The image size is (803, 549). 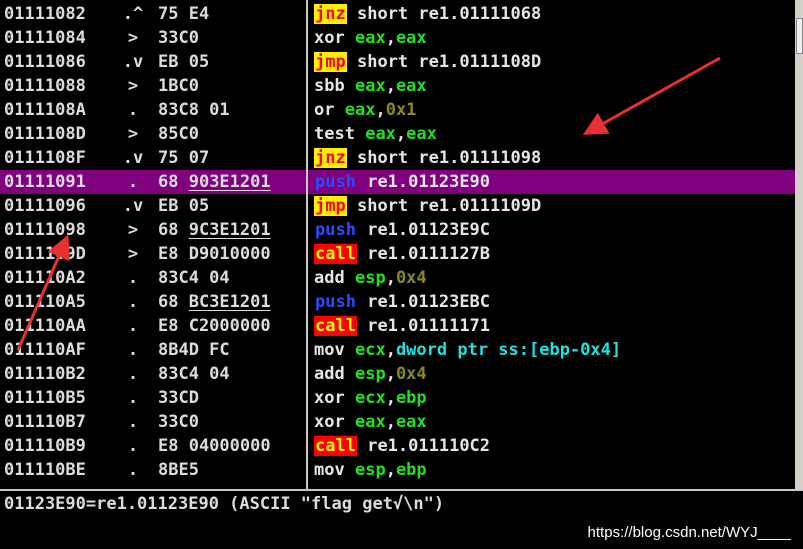 I want to click on arrow-to-test-line, so click(x=651, y=95).